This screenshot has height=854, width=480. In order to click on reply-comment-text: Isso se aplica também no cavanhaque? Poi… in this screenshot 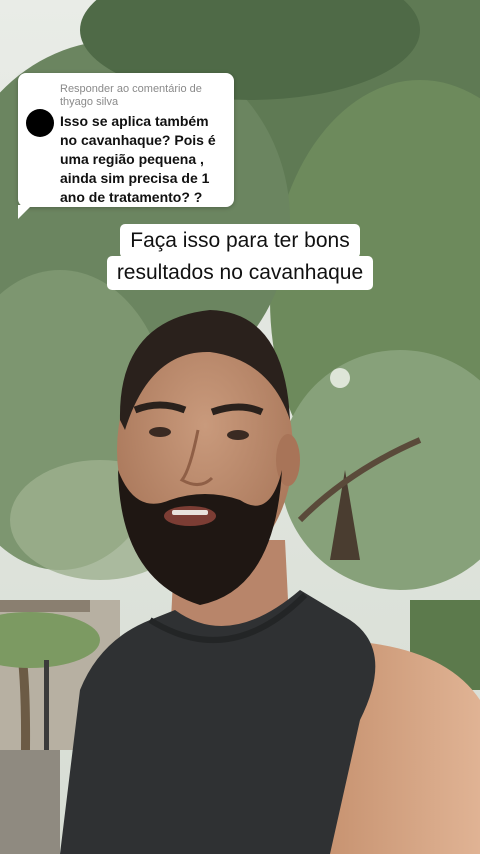, I will do `click(138, 159)`.